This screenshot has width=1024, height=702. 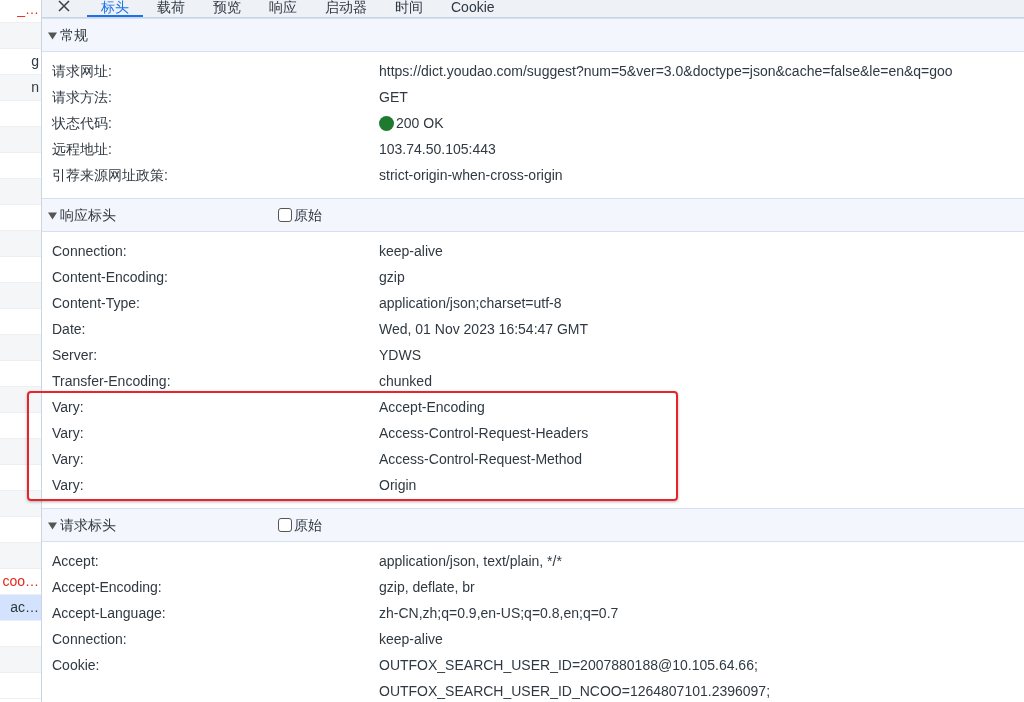 I want to click on tab: 载荷, so click(x=171, y=8).